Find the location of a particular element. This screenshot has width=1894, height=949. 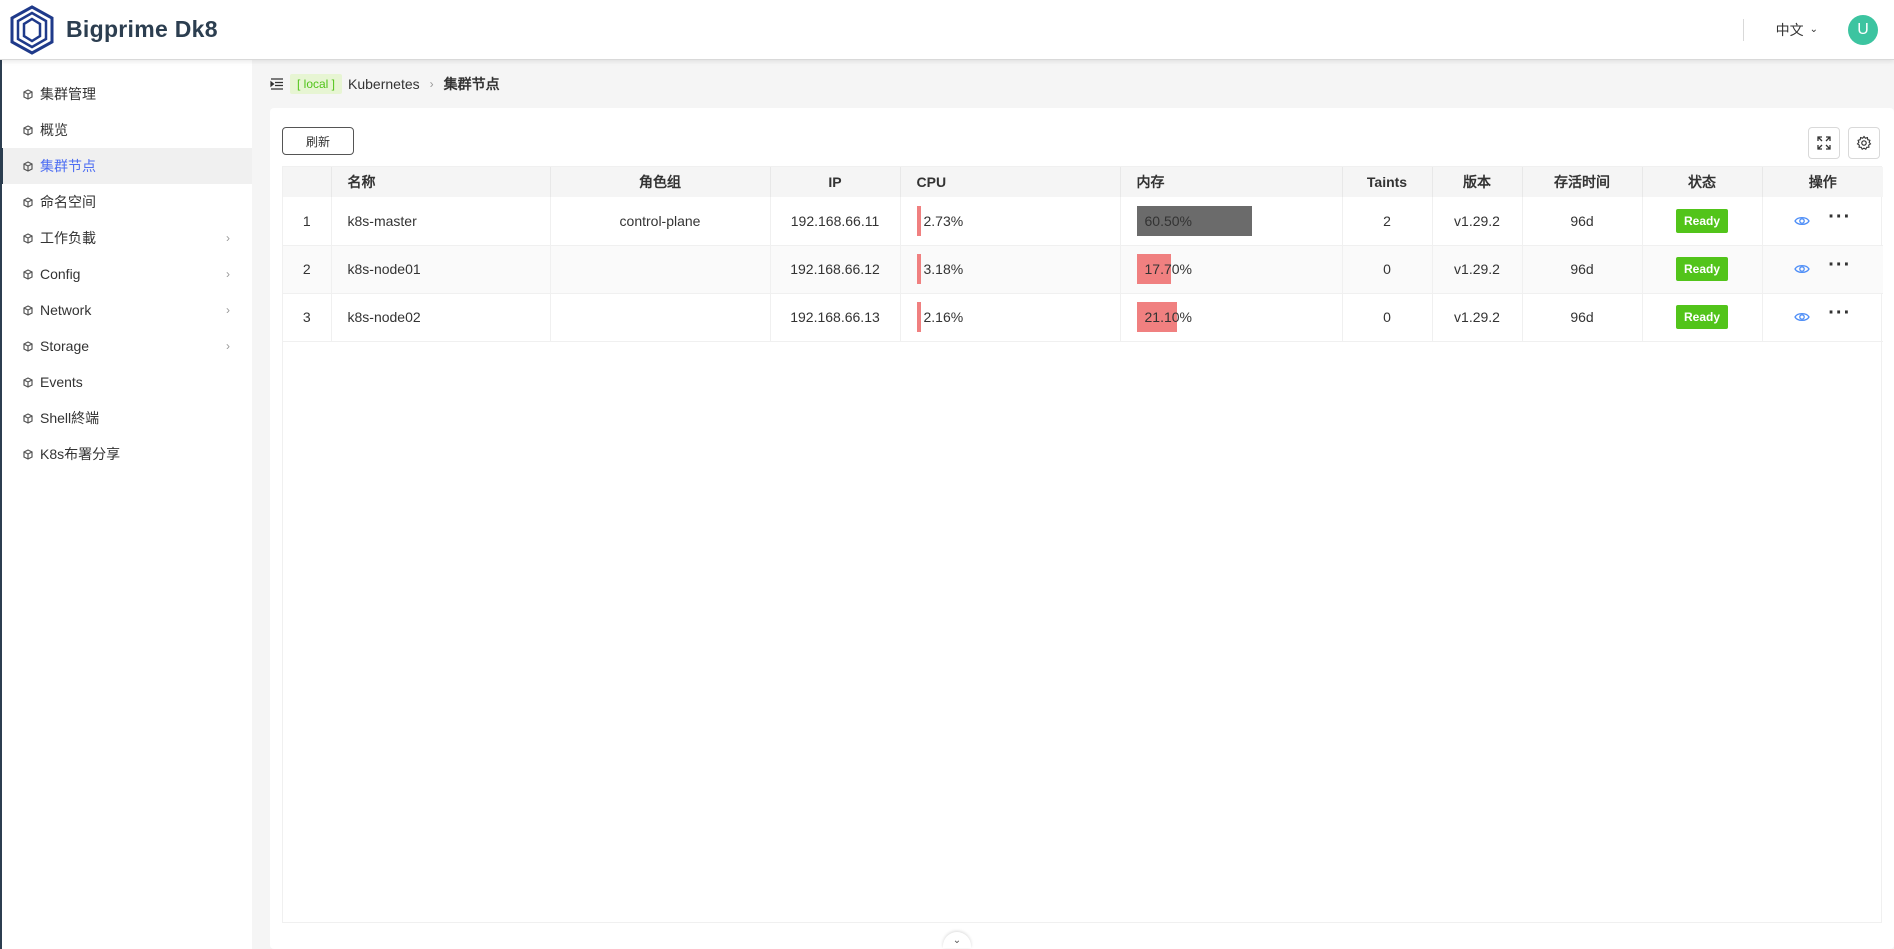

column-header-taints: Taints is located at coordinates (1387, 182).